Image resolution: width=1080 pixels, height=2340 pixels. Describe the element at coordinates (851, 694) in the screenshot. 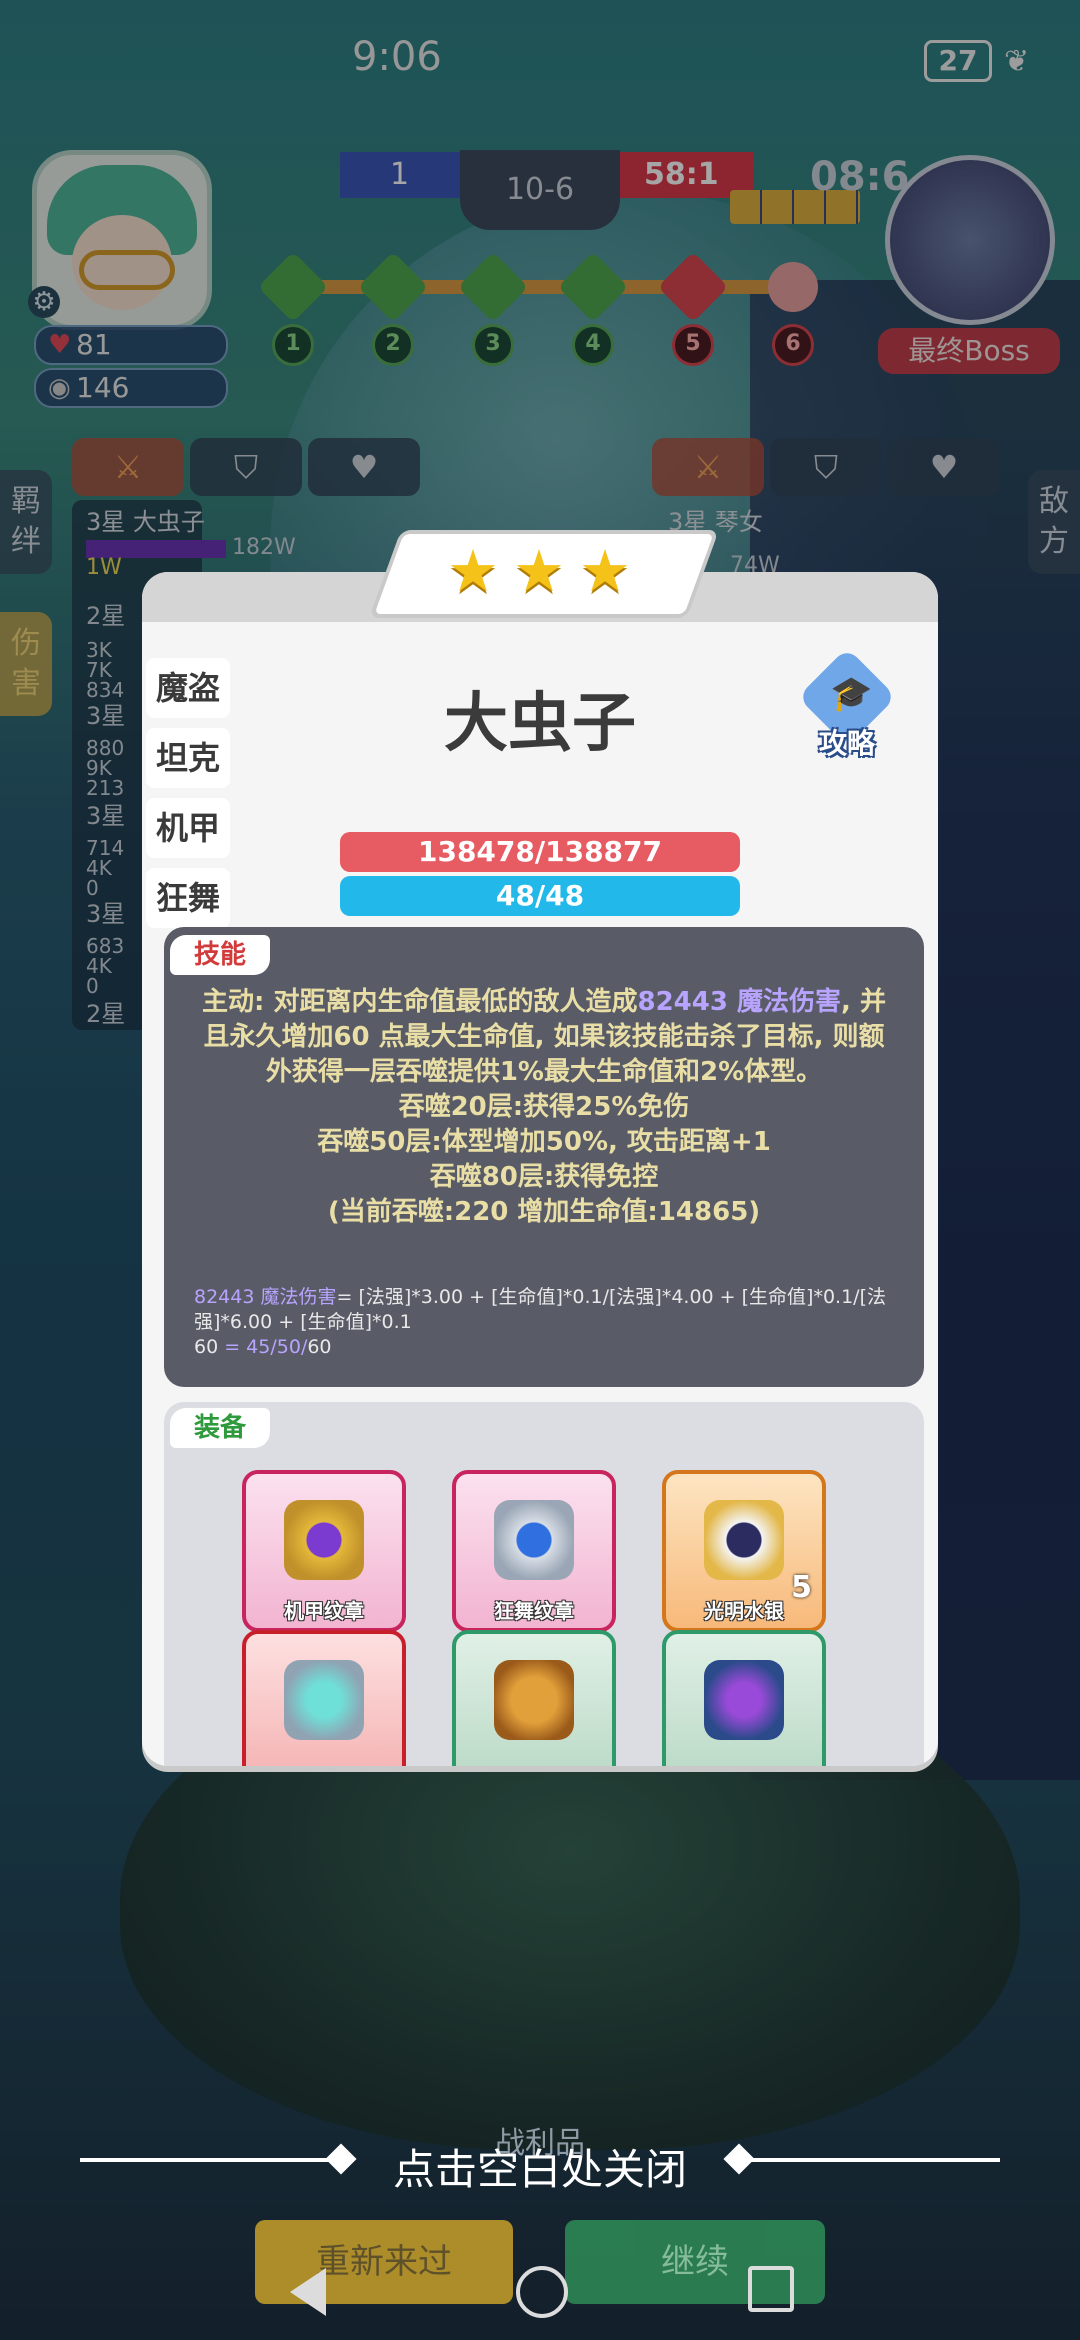

I see `graduation-cap-icon: 🎓` at that location.